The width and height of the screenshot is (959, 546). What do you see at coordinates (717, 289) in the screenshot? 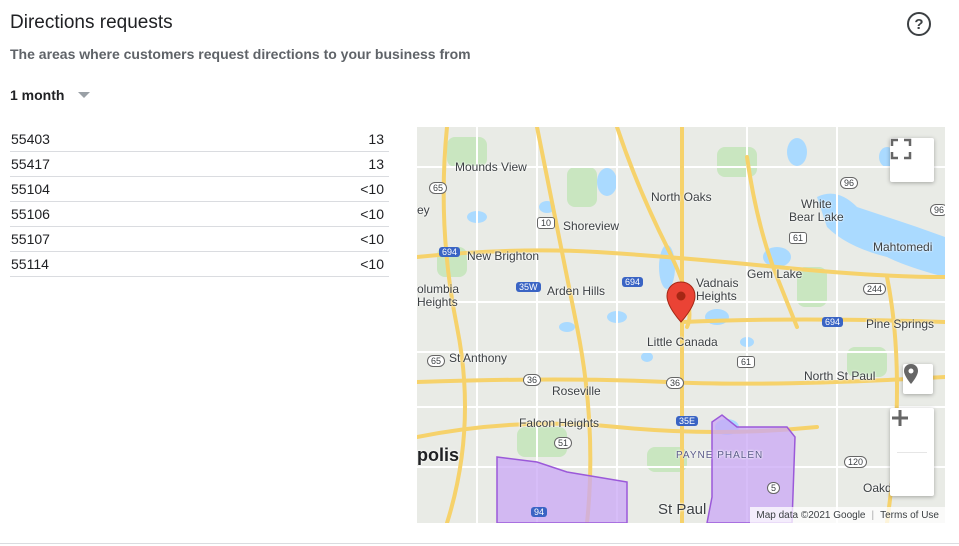
I see `map-label: Vadnais Heights` at bounding box center [717, 289].